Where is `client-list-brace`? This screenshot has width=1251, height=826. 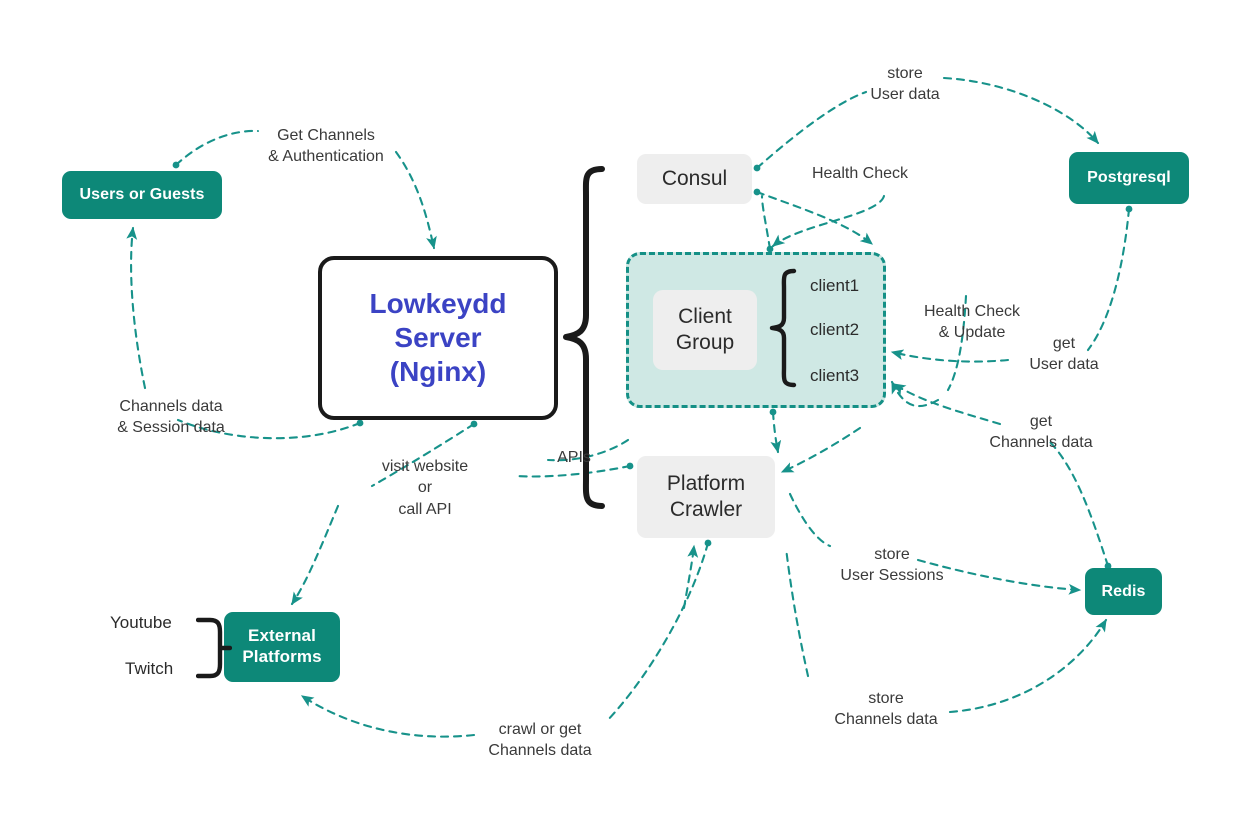
client-list-brace is located at coordinates (783, 328).